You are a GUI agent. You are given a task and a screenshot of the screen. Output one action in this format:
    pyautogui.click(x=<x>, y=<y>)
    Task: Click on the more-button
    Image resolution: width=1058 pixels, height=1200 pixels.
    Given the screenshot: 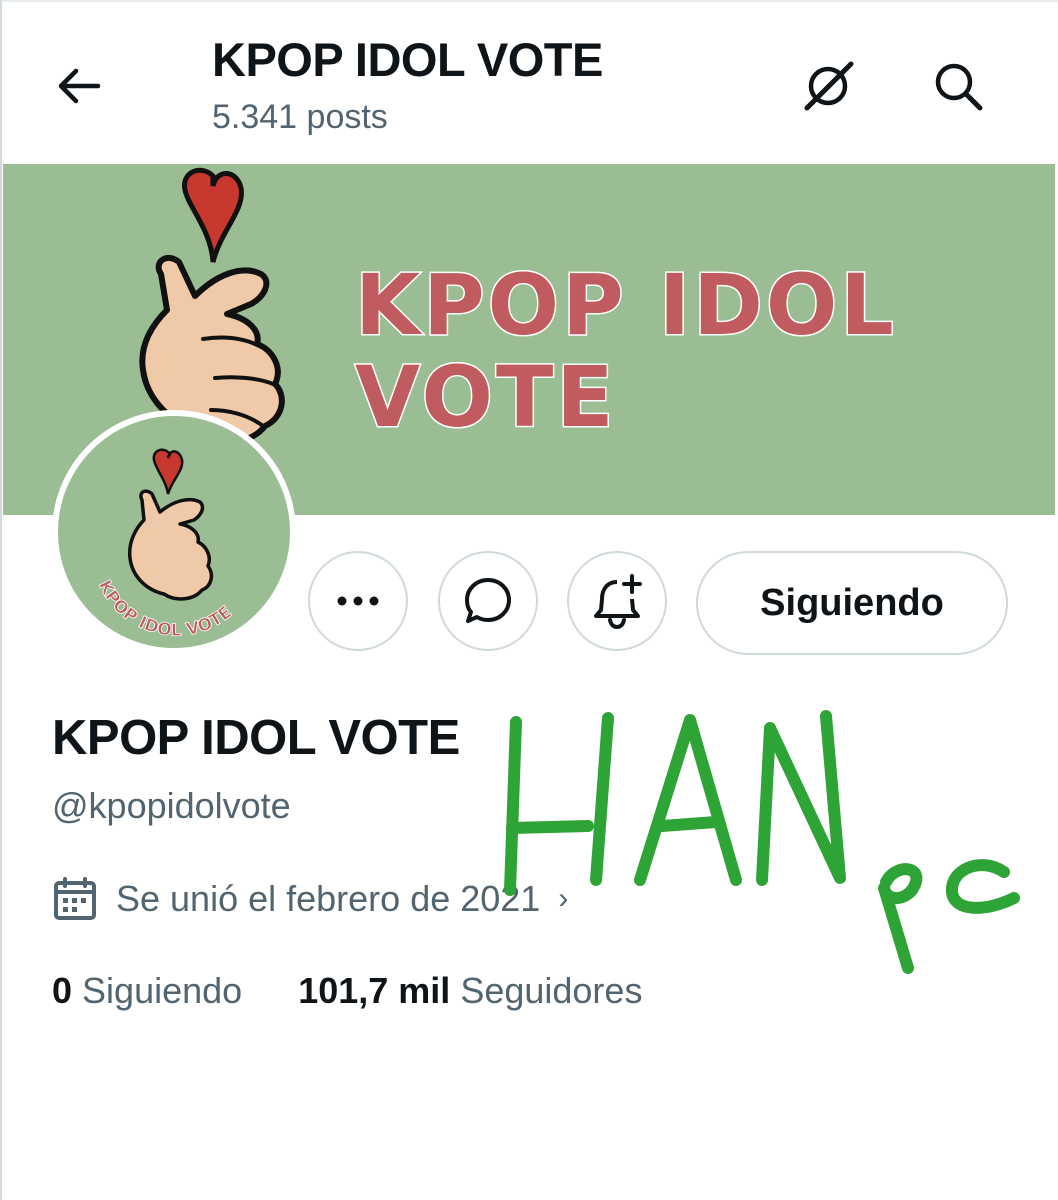 What is the action you would take?
    pyautogui.click(x=358, y=601)
    